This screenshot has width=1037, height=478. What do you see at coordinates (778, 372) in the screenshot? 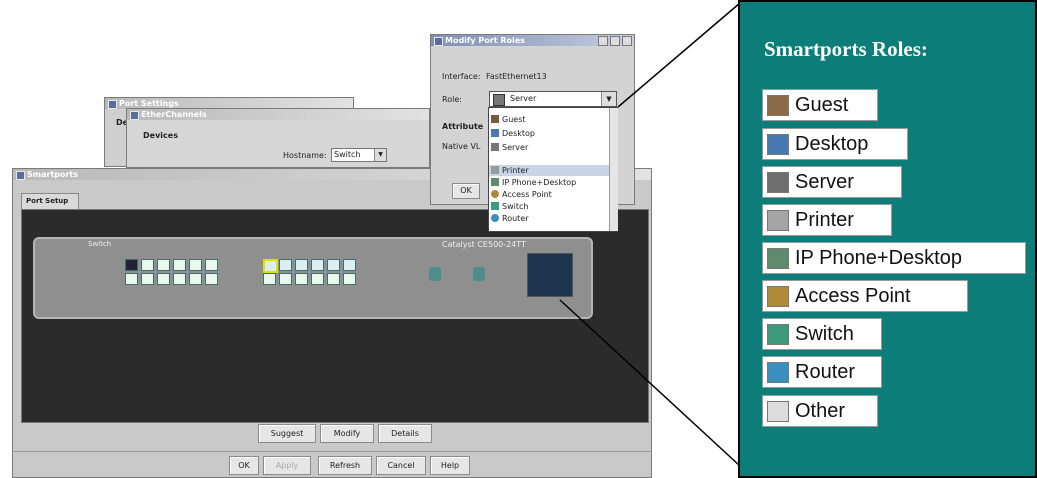
I see `router-icon` at bounding box center [778, 372].